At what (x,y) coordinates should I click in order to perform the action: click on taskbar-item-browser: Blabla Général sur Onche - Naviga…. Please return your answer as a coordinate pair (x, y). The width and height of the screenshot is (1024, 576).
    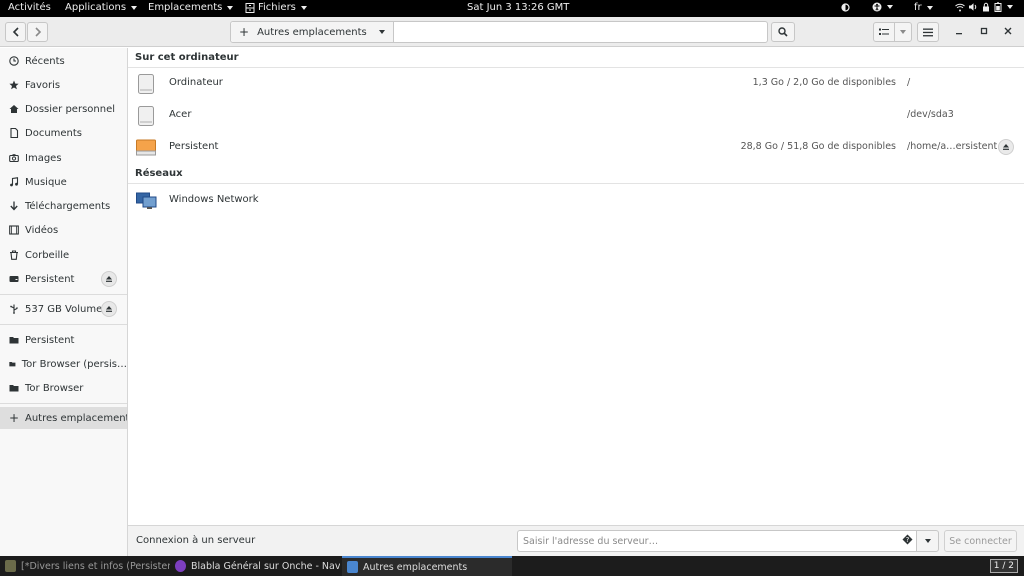
    Looking at the image, I should click on (255, 566).